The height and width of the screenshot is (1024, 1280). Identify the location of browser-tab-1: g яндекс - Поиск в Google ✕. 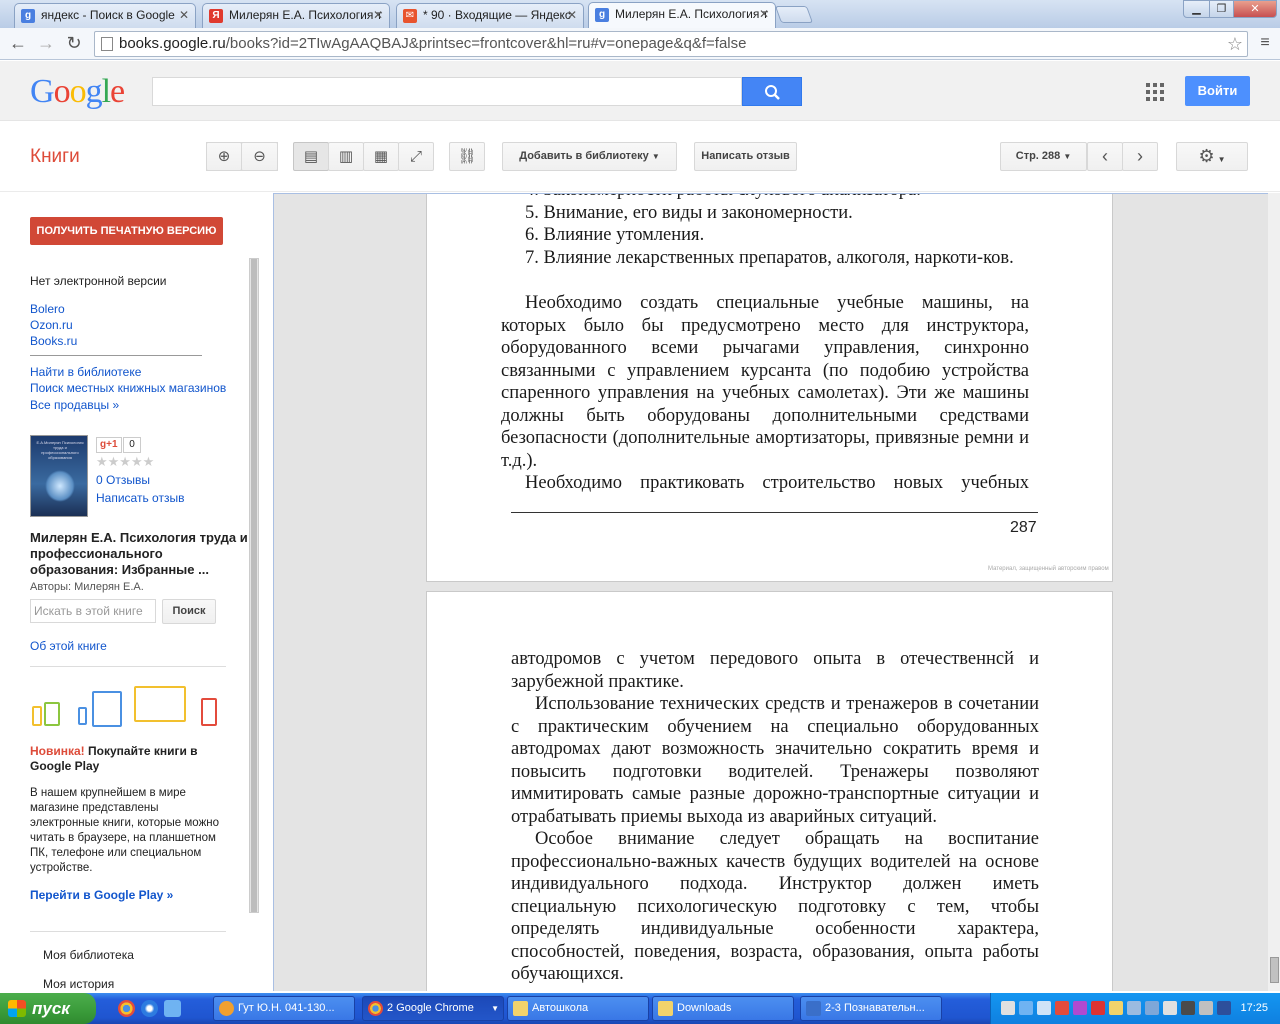
(105, 15).